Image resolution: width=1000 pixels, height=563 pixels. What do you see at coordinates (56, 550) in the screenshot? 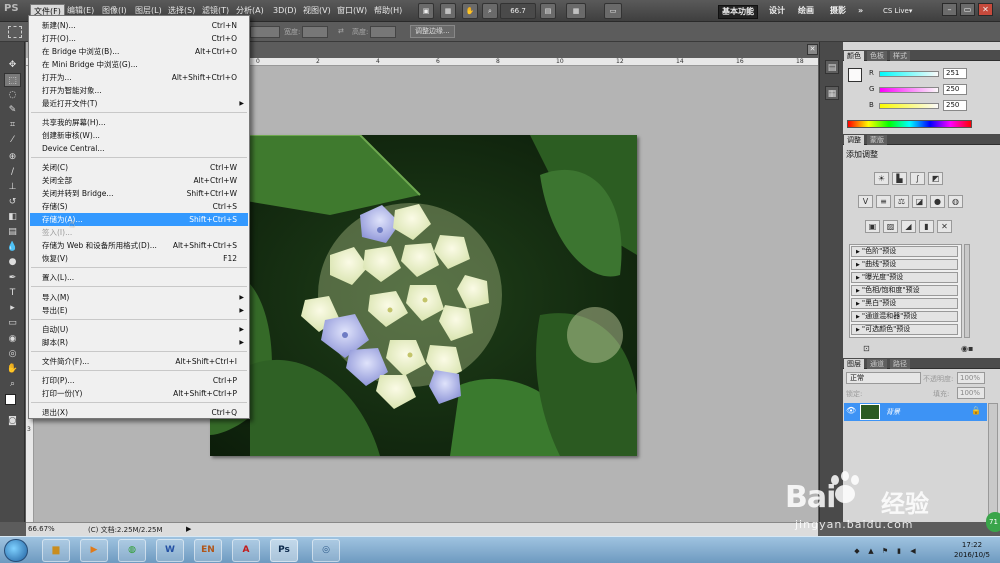
I see `explorer-icon: ▆` at bounding box center [56, 550].